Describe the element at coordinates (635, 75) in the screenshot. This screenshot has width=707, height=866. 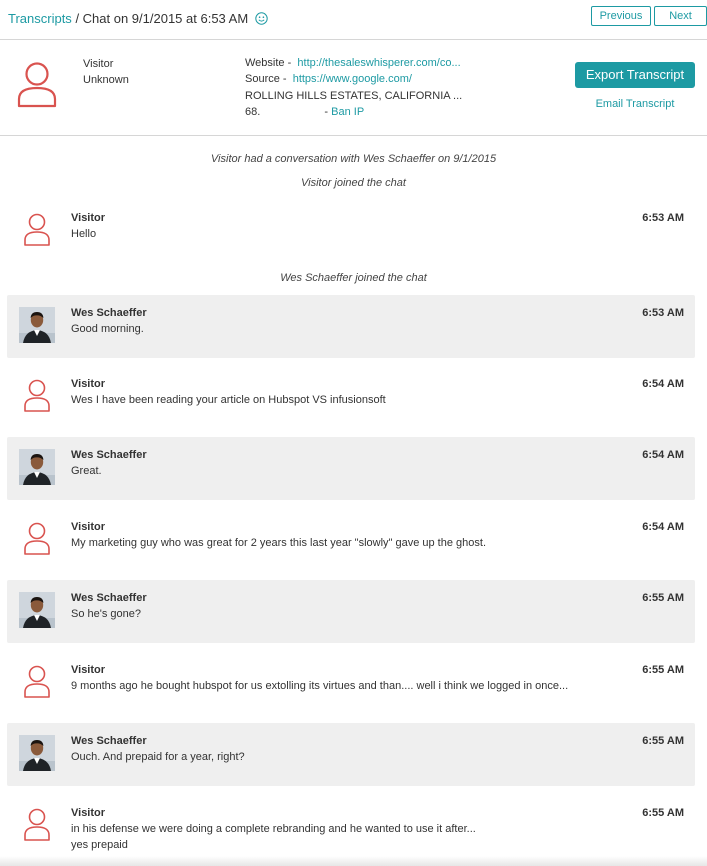
I see `export-transcript-button: Export Transcript` at that location.